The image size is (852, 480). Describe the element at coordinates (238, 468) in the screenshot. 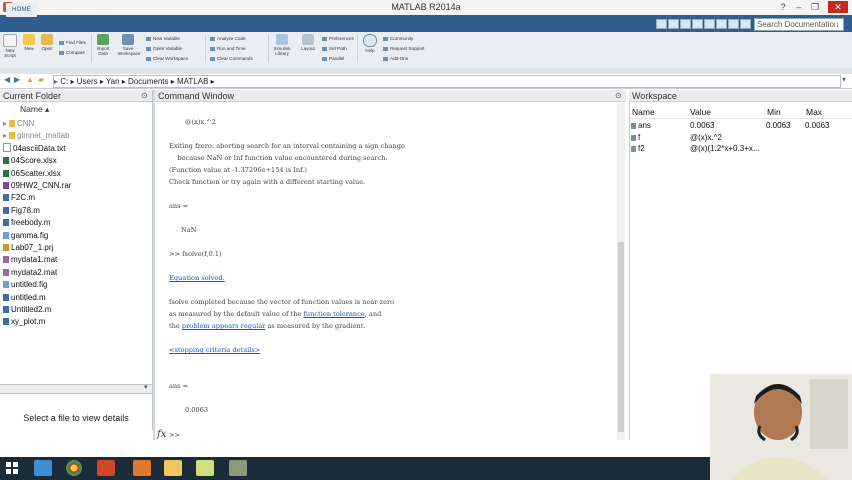

I see `app-icon` at that location.